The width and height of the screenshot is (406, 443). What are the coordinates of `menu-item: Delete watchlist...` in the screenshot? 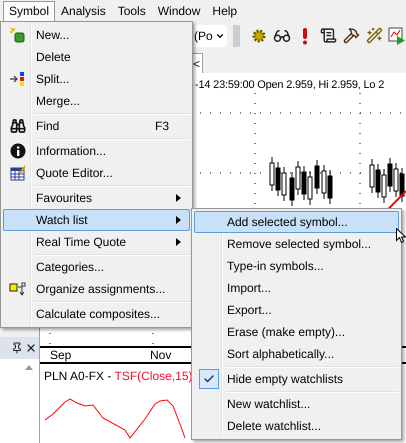 It's located at (296, 426).